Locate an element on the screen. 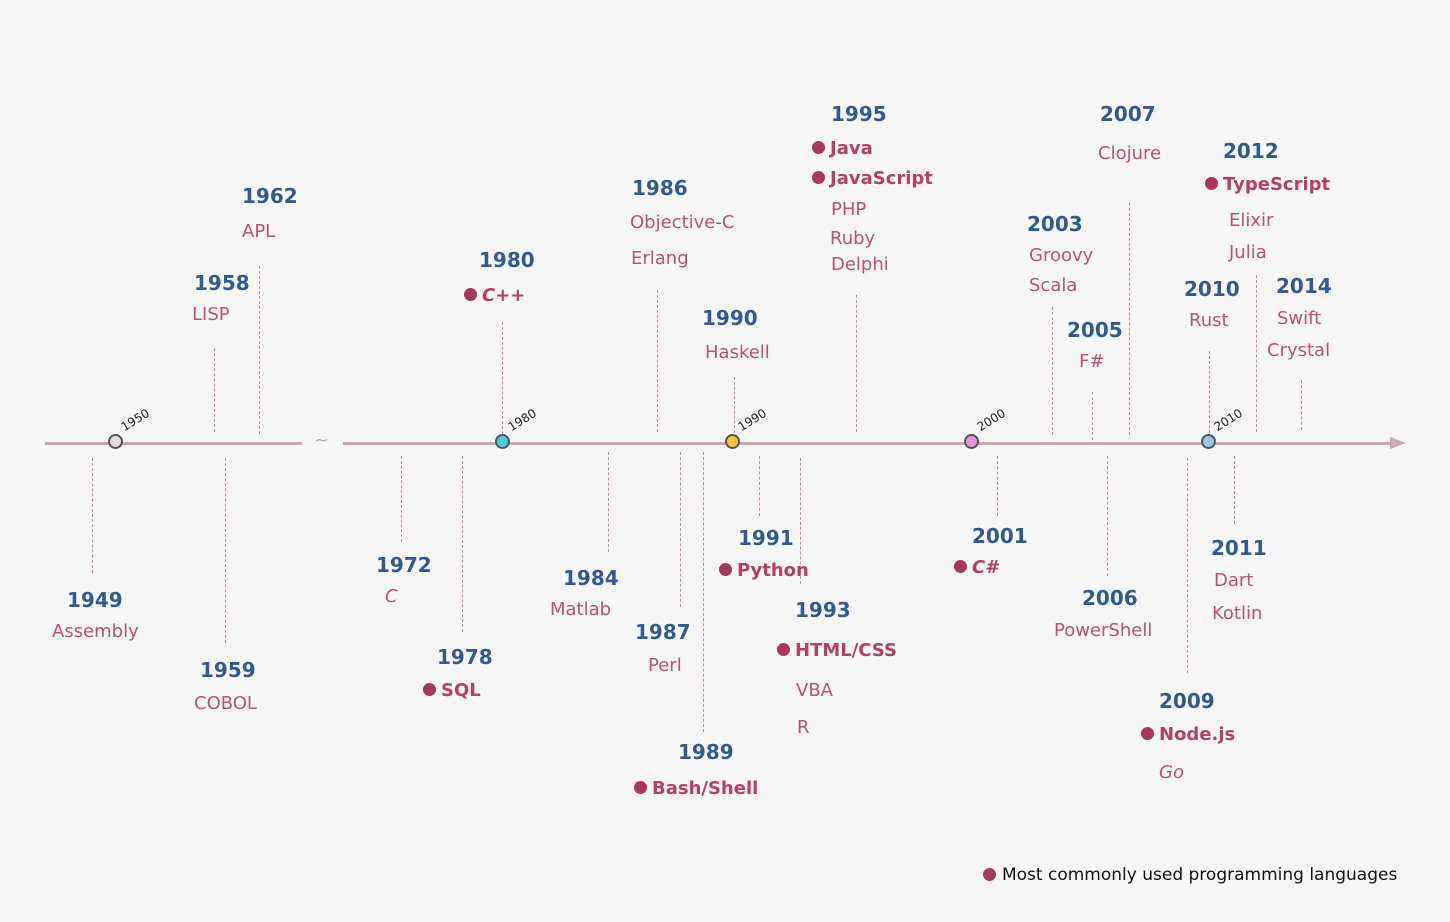  event-year: 2009 is located at coordinates (1187, 701).